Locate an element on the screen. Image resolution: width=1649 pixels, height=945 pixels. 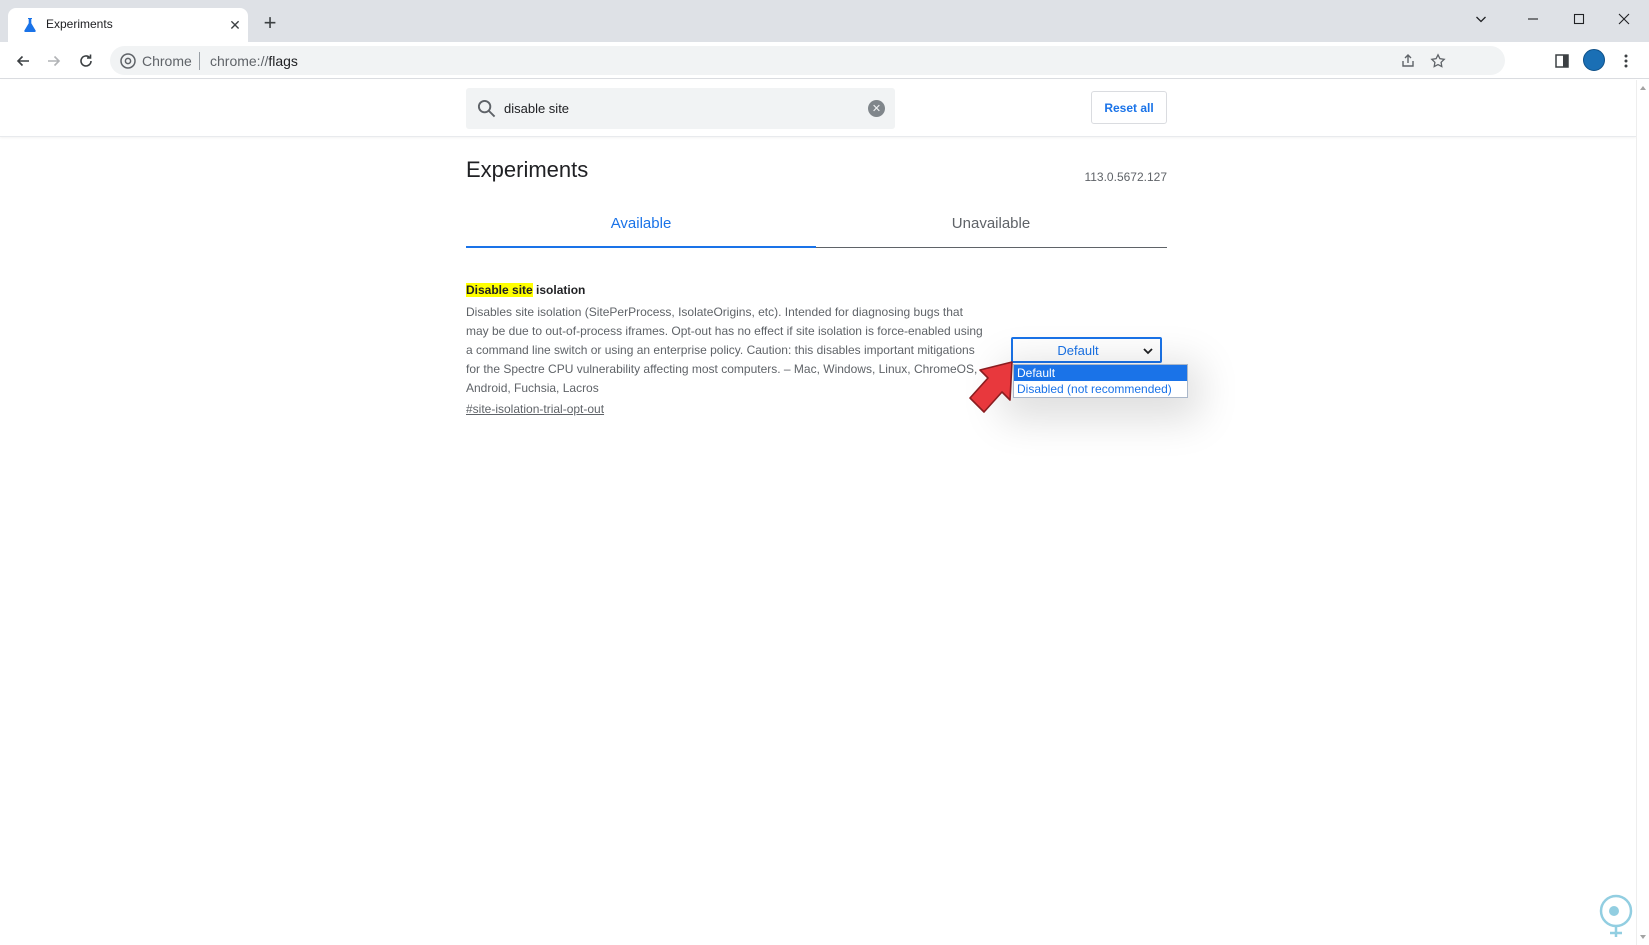
scroll-up-icon is located at coordinates (1643, 88).